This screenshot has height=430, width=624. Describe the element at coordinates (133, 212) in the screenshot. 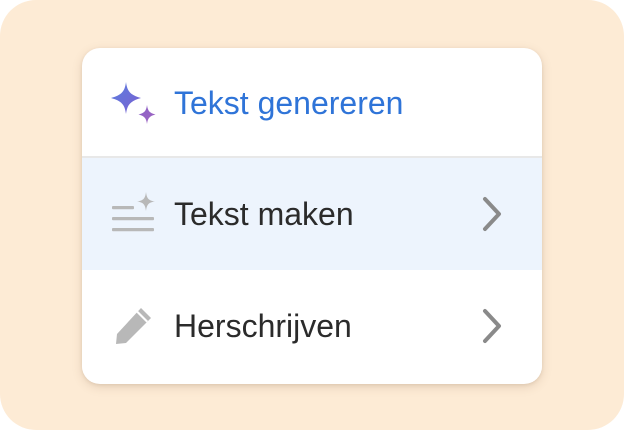

I see `text-sparkle-icon` at that location.